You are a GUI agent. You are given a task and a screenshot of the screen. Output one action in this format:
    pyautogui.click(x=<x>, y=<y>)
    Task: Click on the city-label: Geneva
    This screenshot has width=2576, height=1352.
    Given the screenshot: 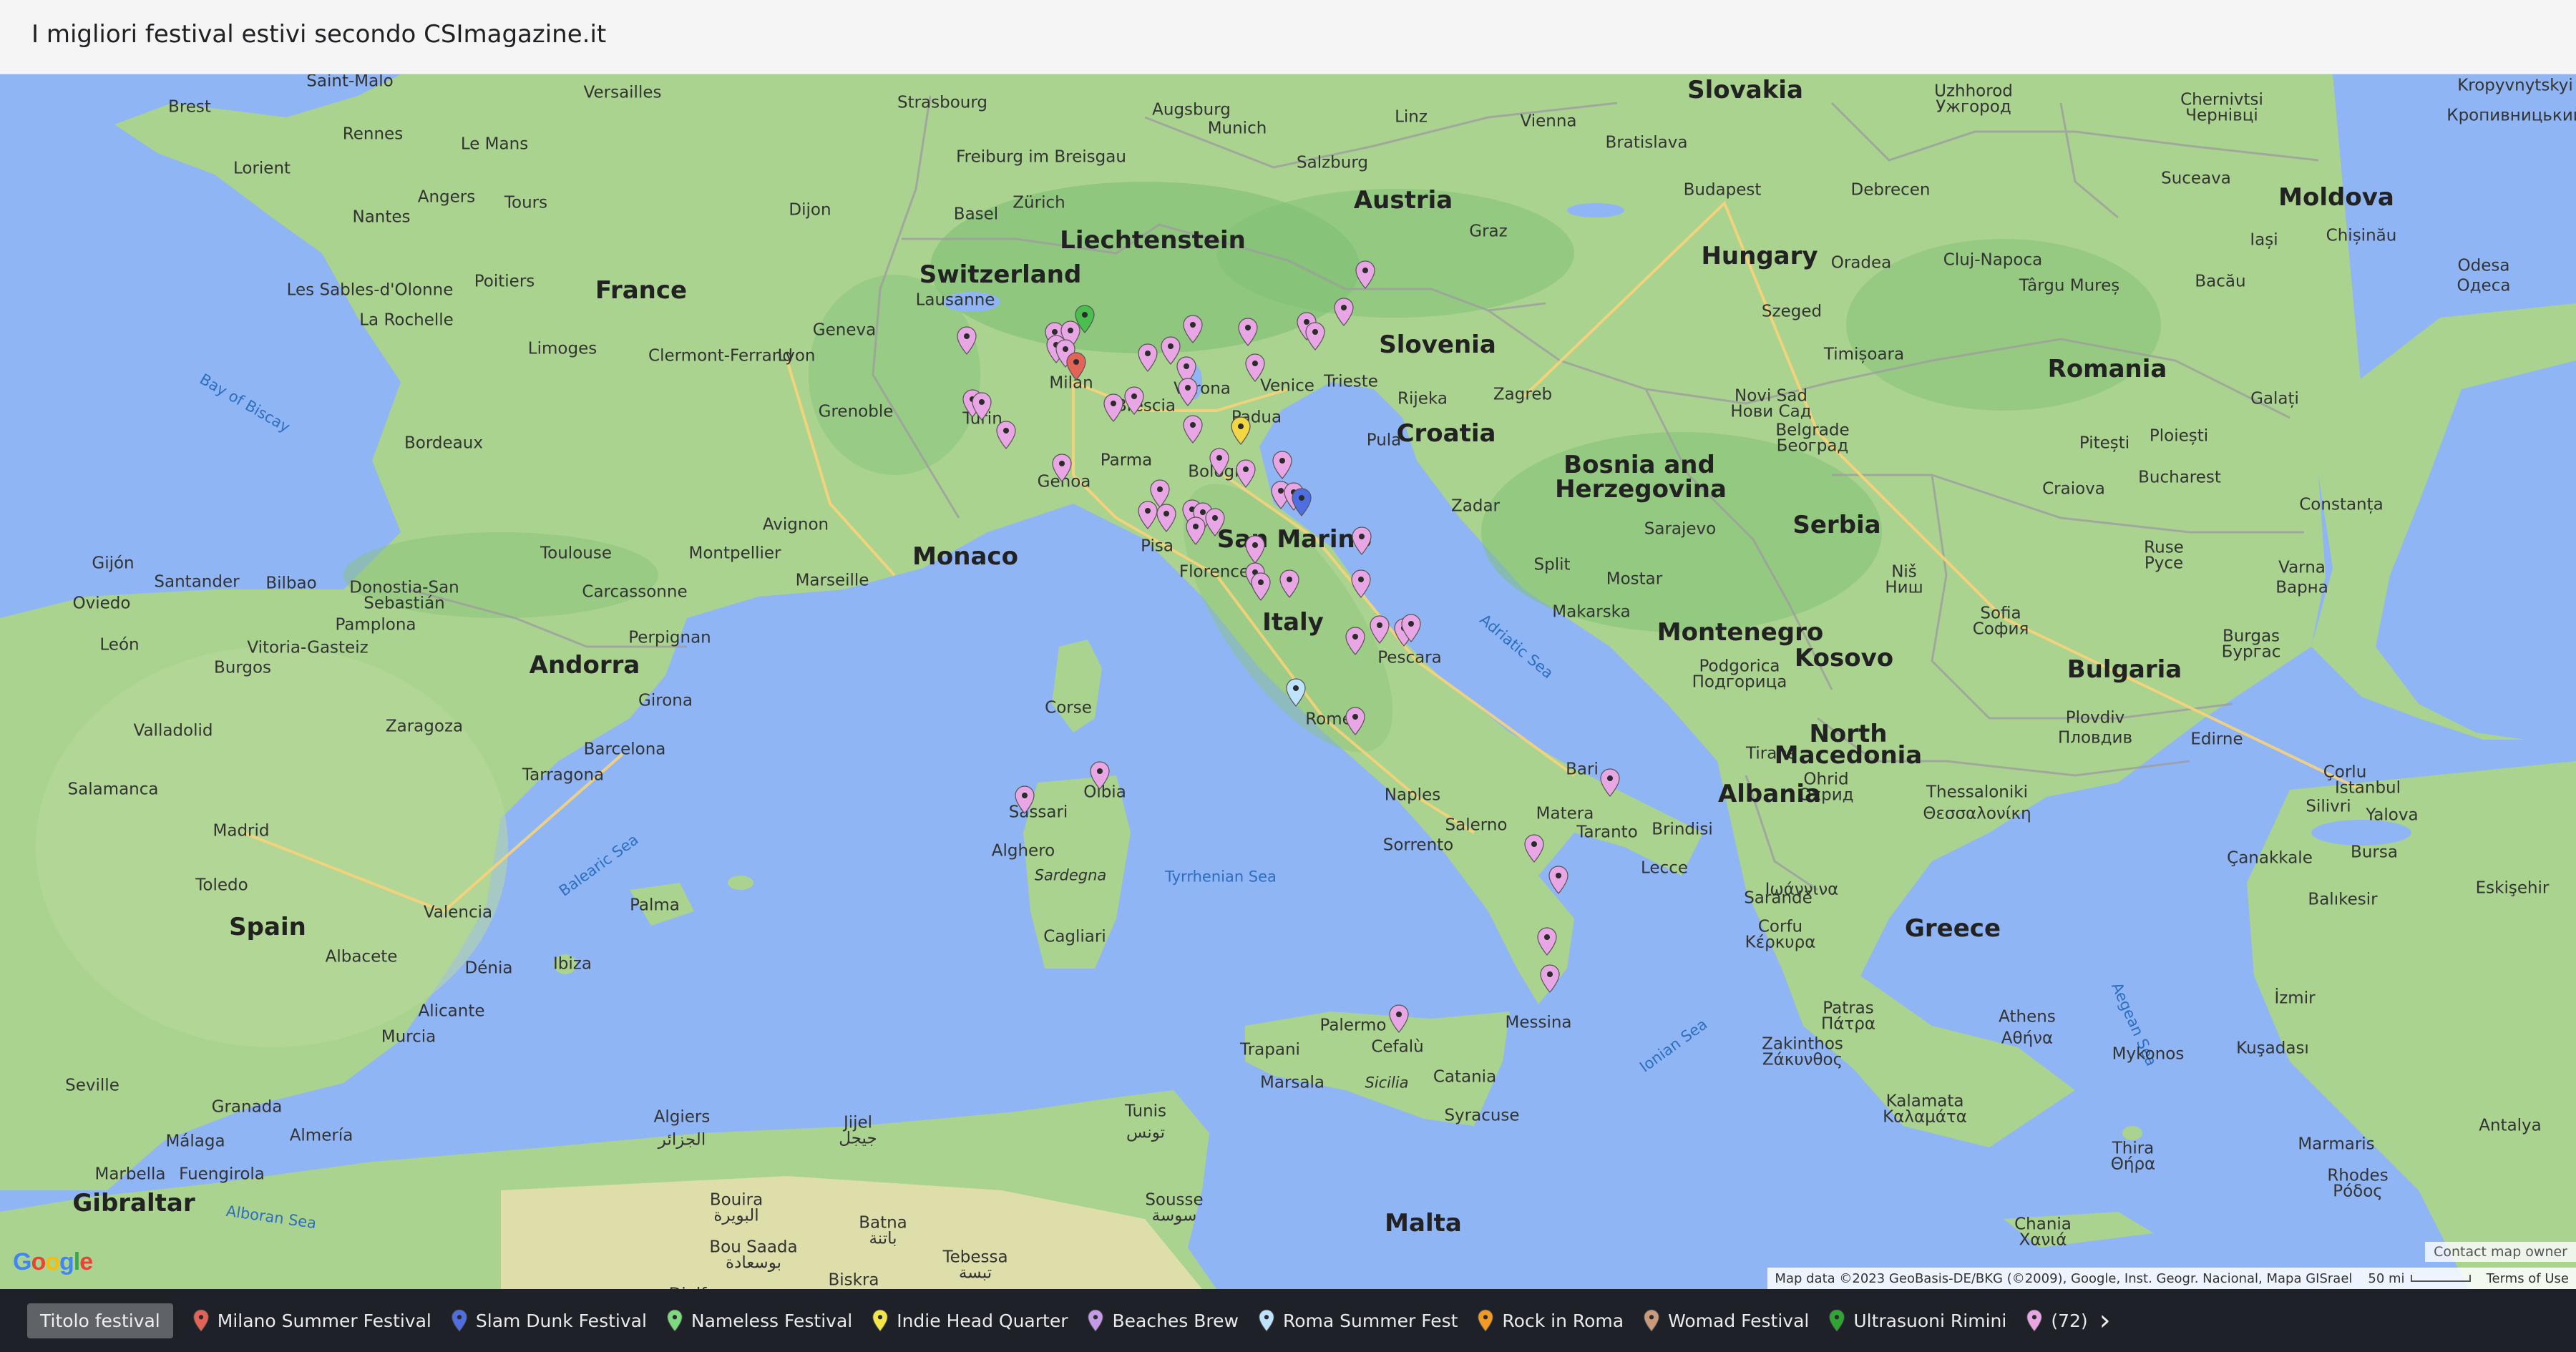 What is the action you would take?
    pyautogui.click(x=844, y=330)
    